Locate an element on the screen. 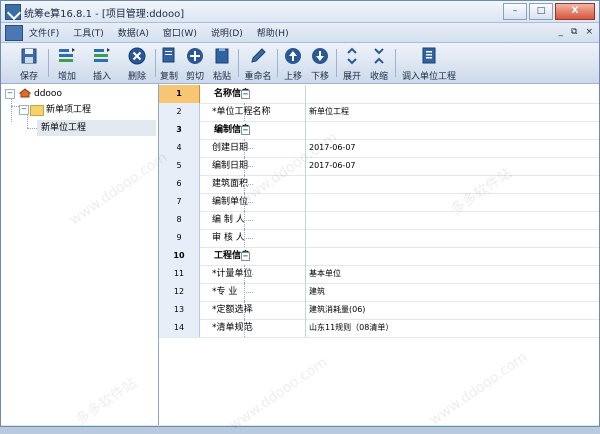  property-name: 审 核 人 is located at coordinates (228, 238).